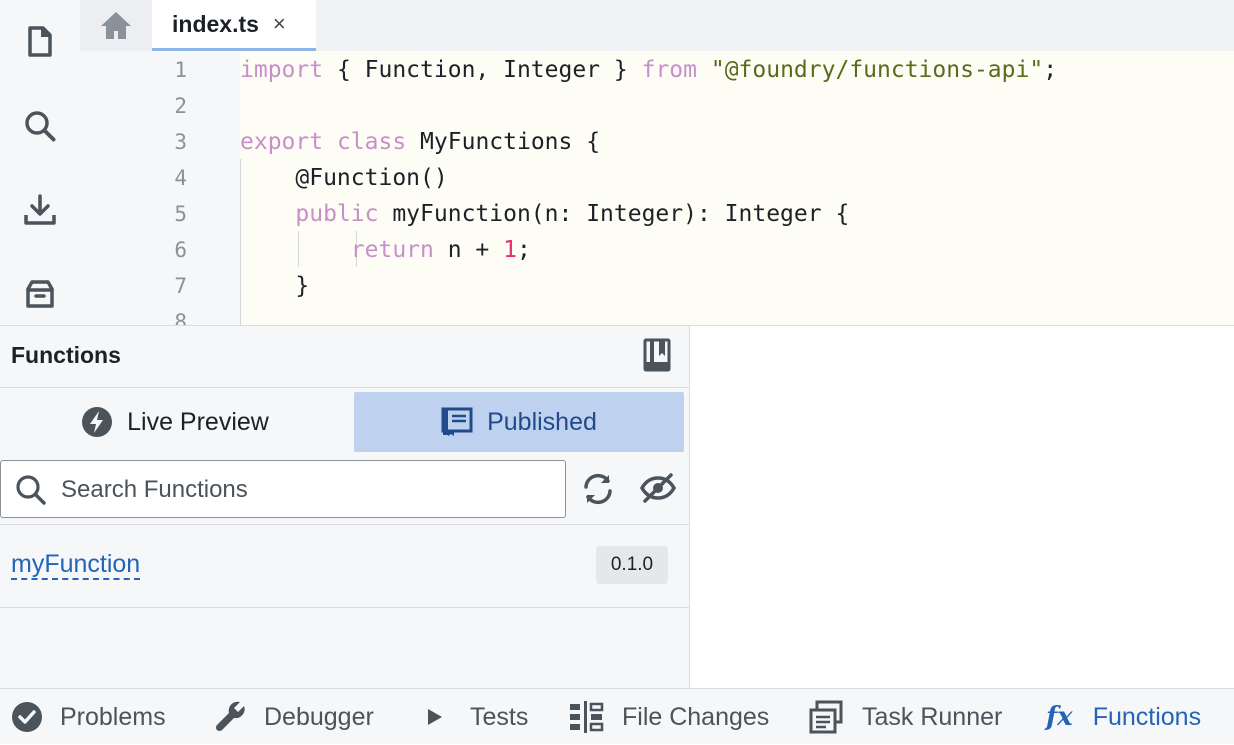 The height and width of the screenshot is (745, 1234). What do you see at coordinates (826, 717) in the screenshot?
I see `task-runner-icon` at bounding box center [826, 717].